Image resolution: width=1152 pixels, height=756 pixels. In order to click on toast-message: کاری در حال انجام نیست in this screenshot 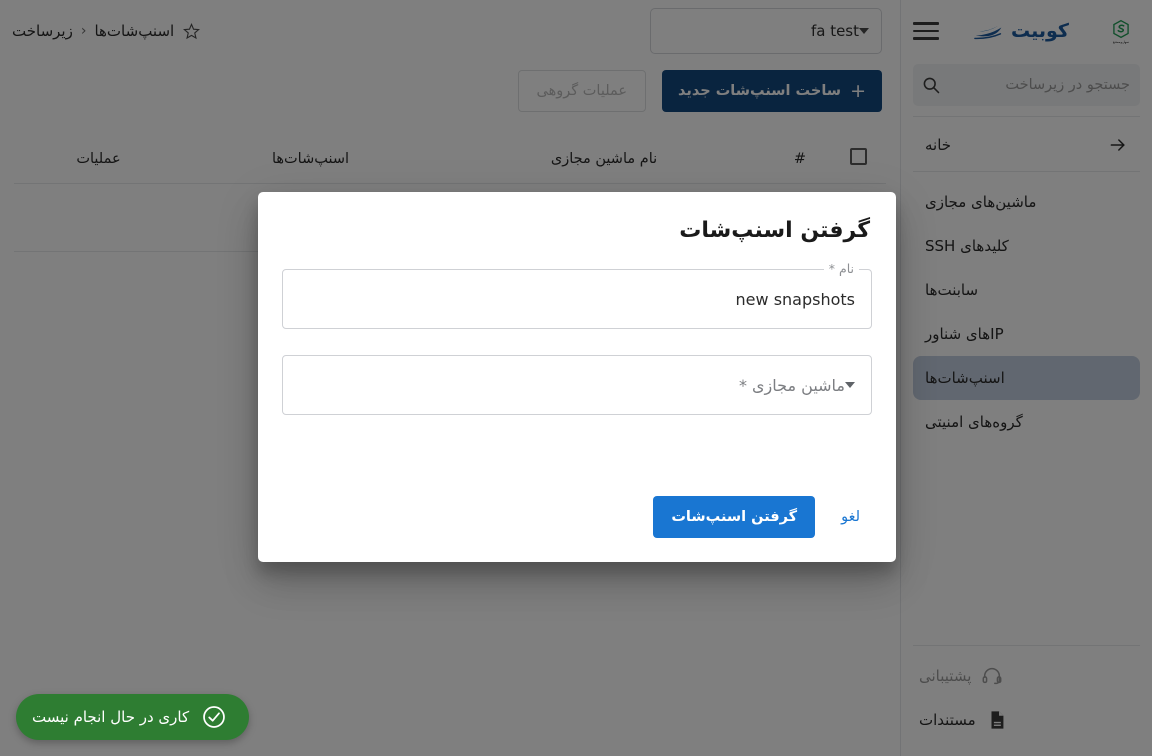, I will do `click(111, 717)`.